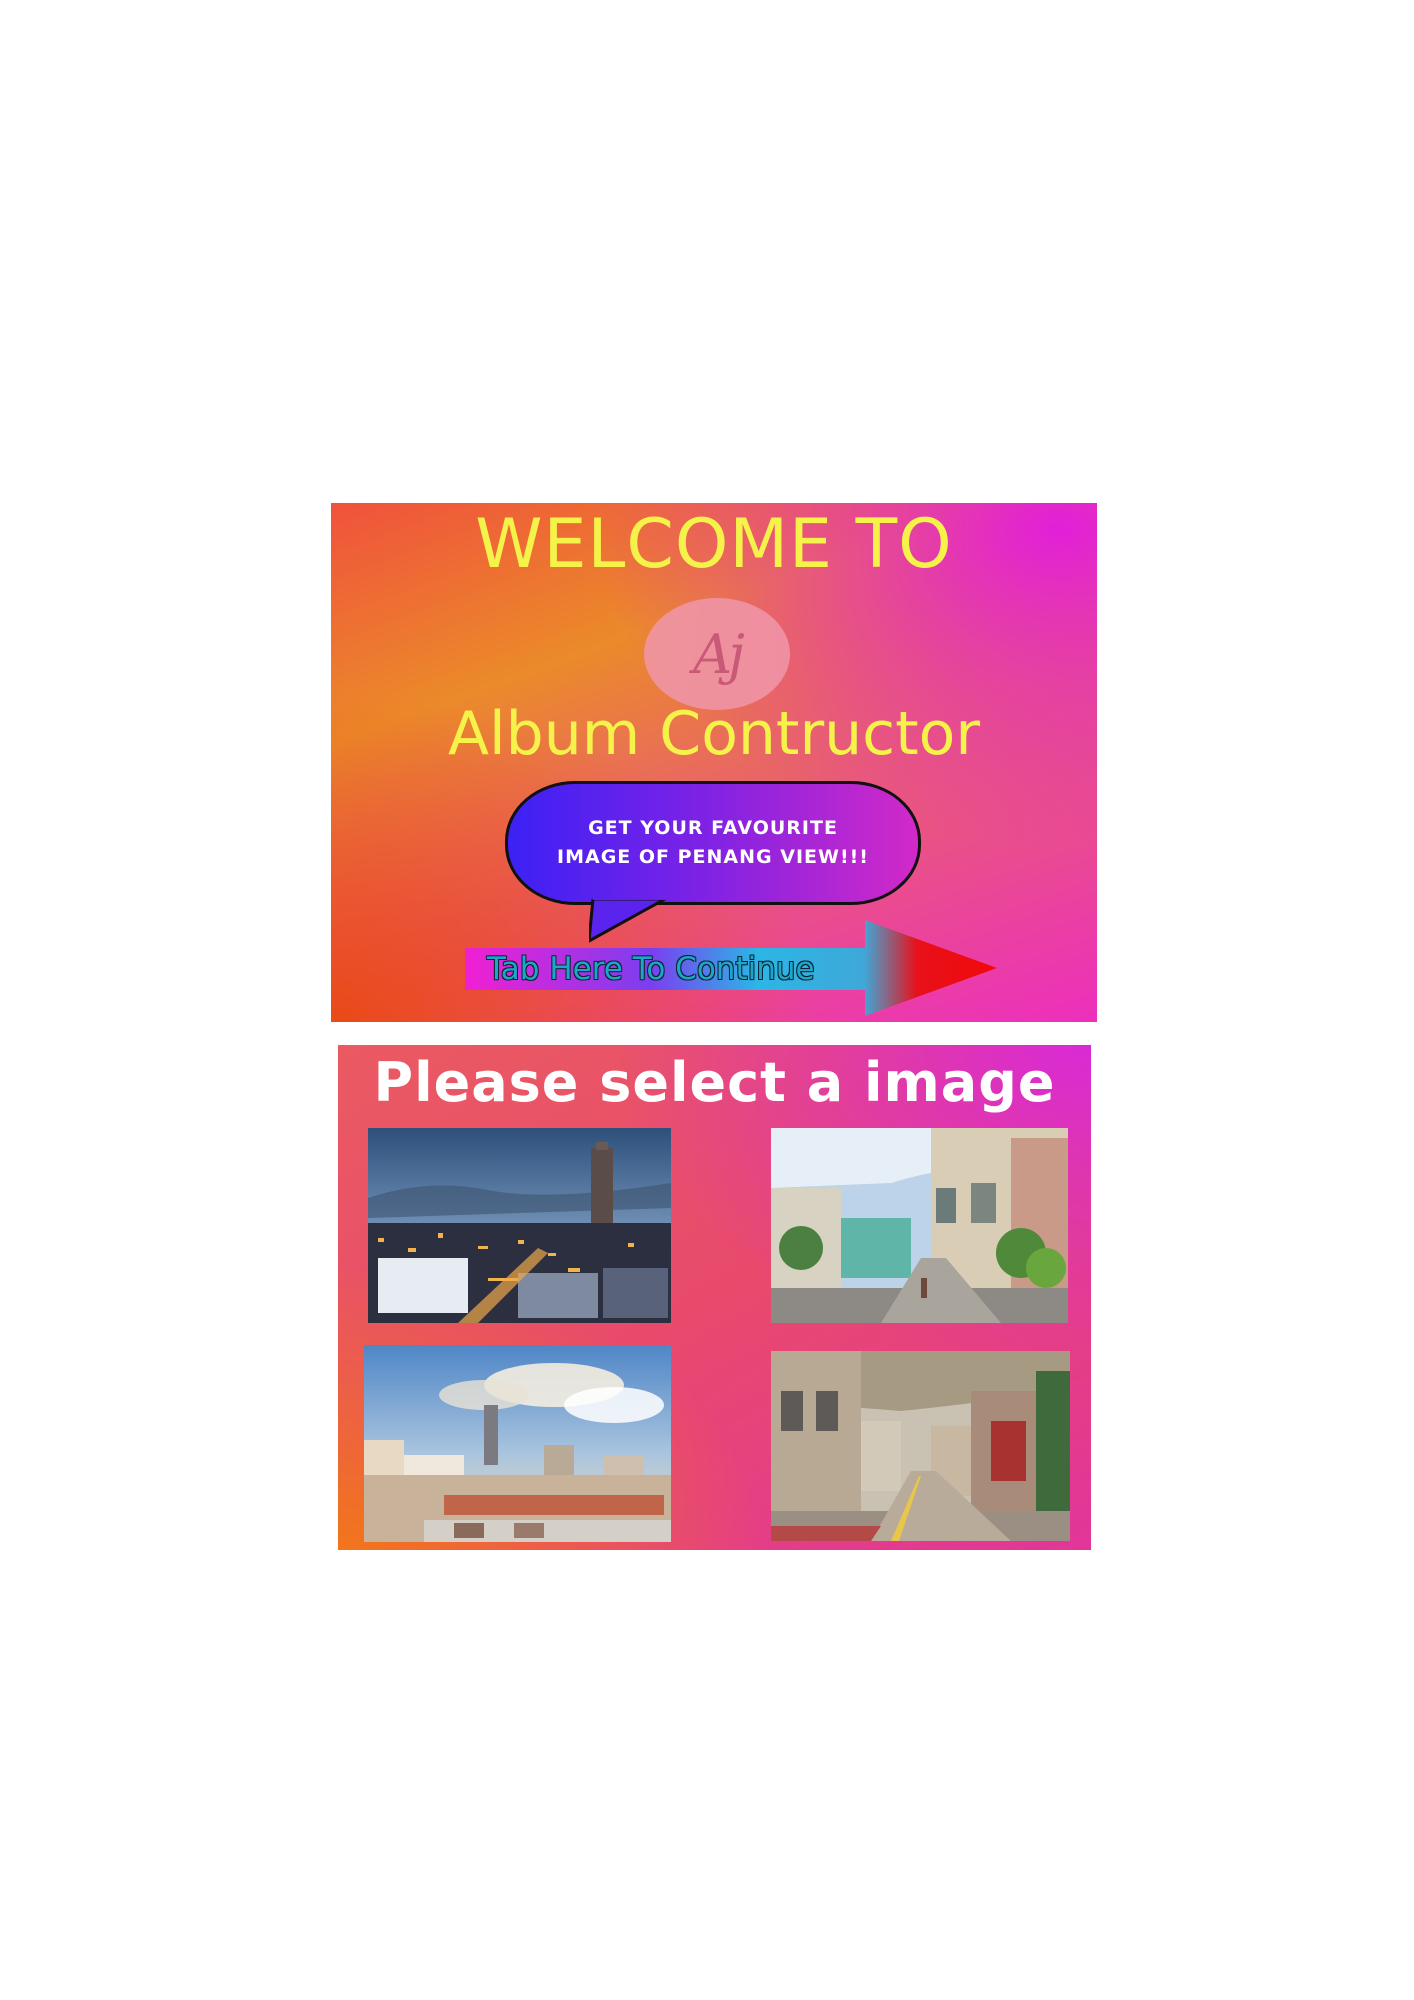 This screenshot has height=2000, width=1414. I want to click on app-name-title: Album Contructor, so click(714, 734).